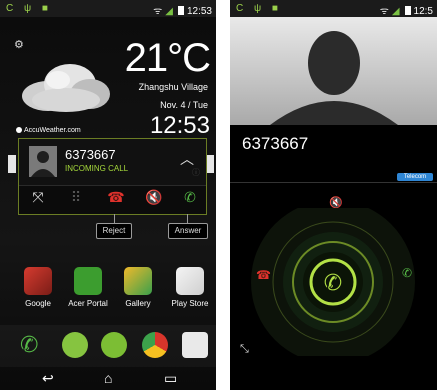 This screenshot has width=437, height=390. I want to click on weather-provider: AccuWeather.com, so click(48, 130).